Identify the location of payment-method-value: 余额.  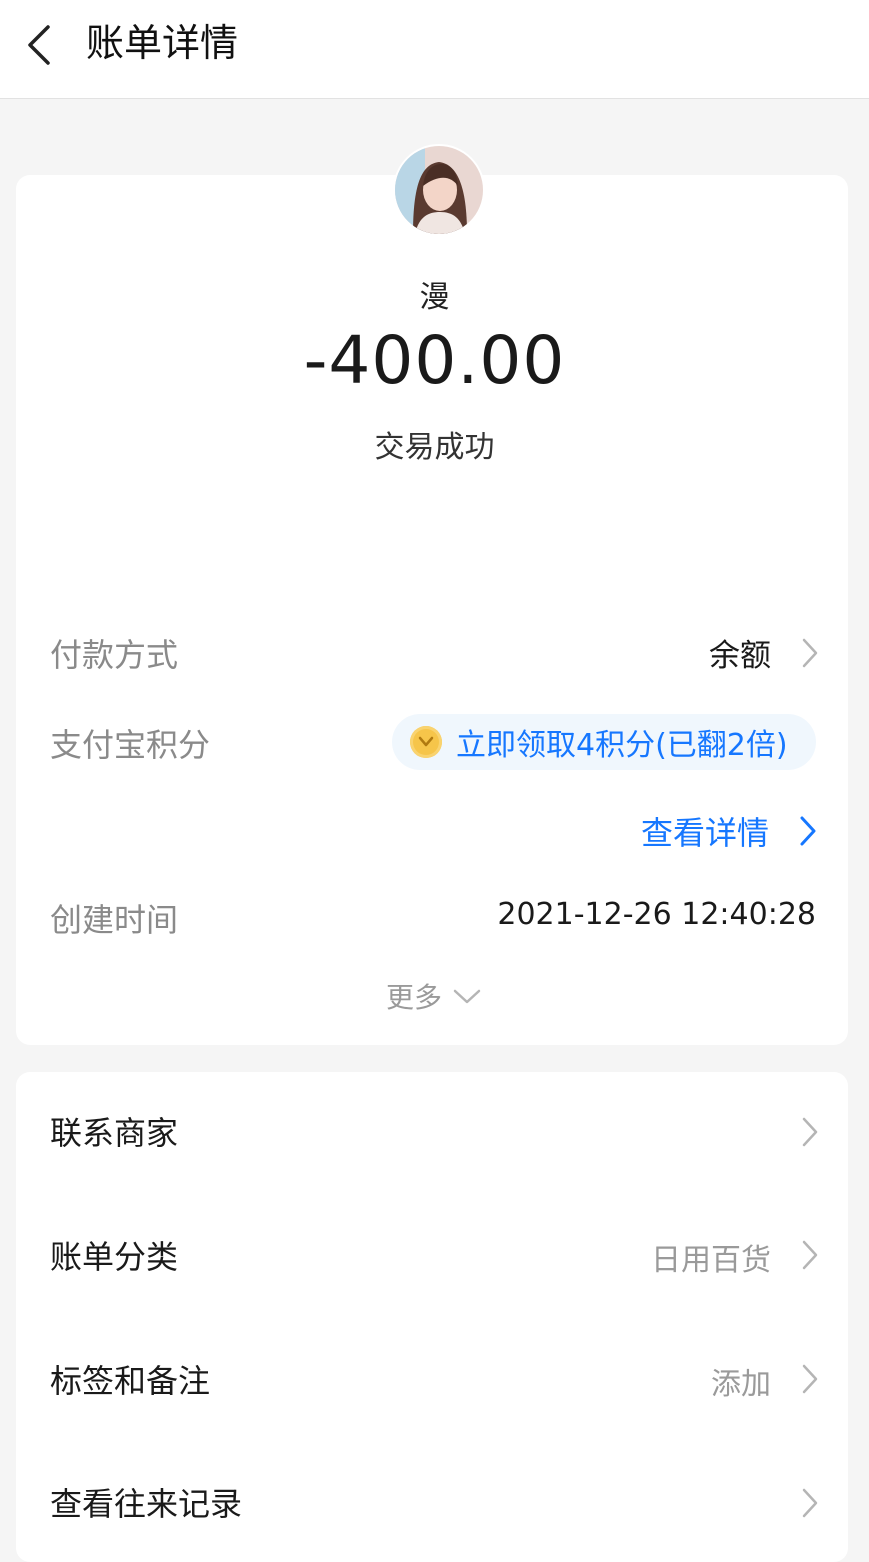
(740, 652).